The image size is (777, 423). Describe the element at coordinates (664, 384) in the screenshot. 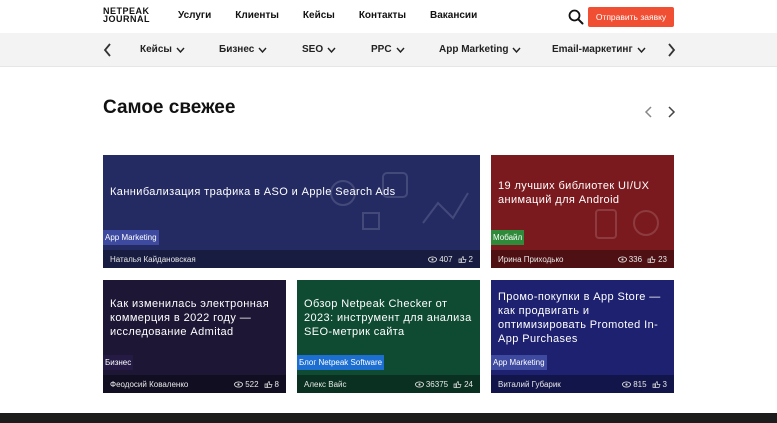

I see `likes-count: 3` at that location.